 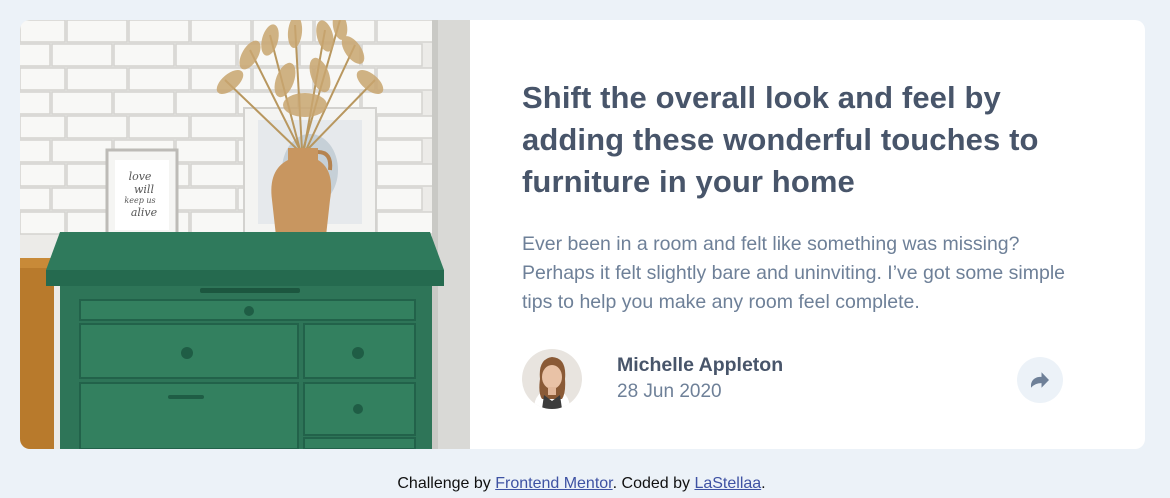 I want to click on frontend-mentor-link: Frontend Mentor, so click(x=553, y=483).